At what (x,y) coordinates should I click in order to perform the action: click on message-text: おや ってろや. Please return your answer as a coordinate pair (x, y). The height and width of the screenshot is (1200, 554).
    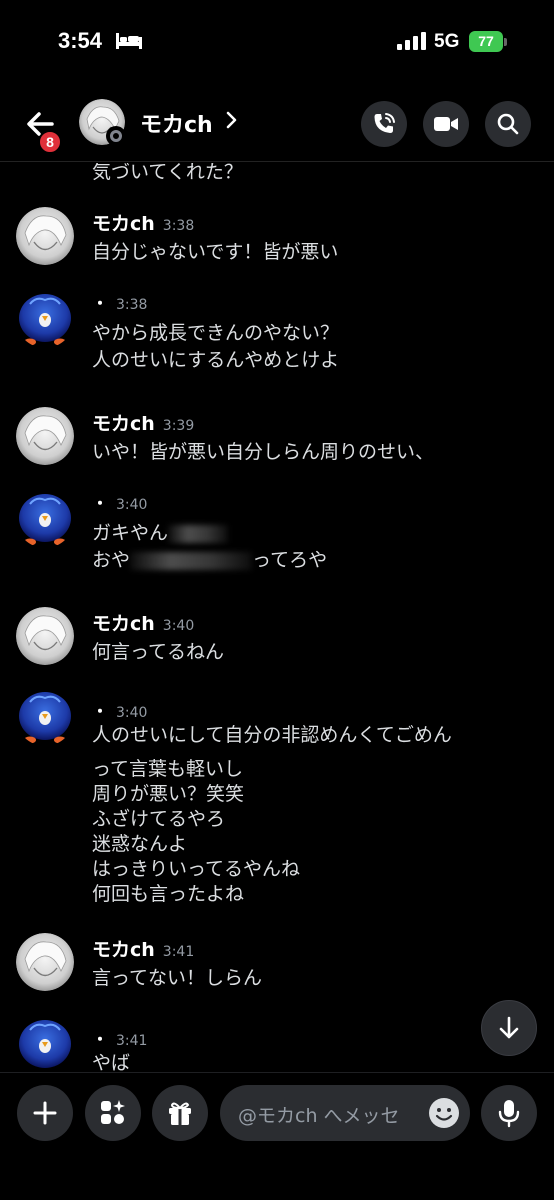
    Looking at the image, I should click on (210, 560).